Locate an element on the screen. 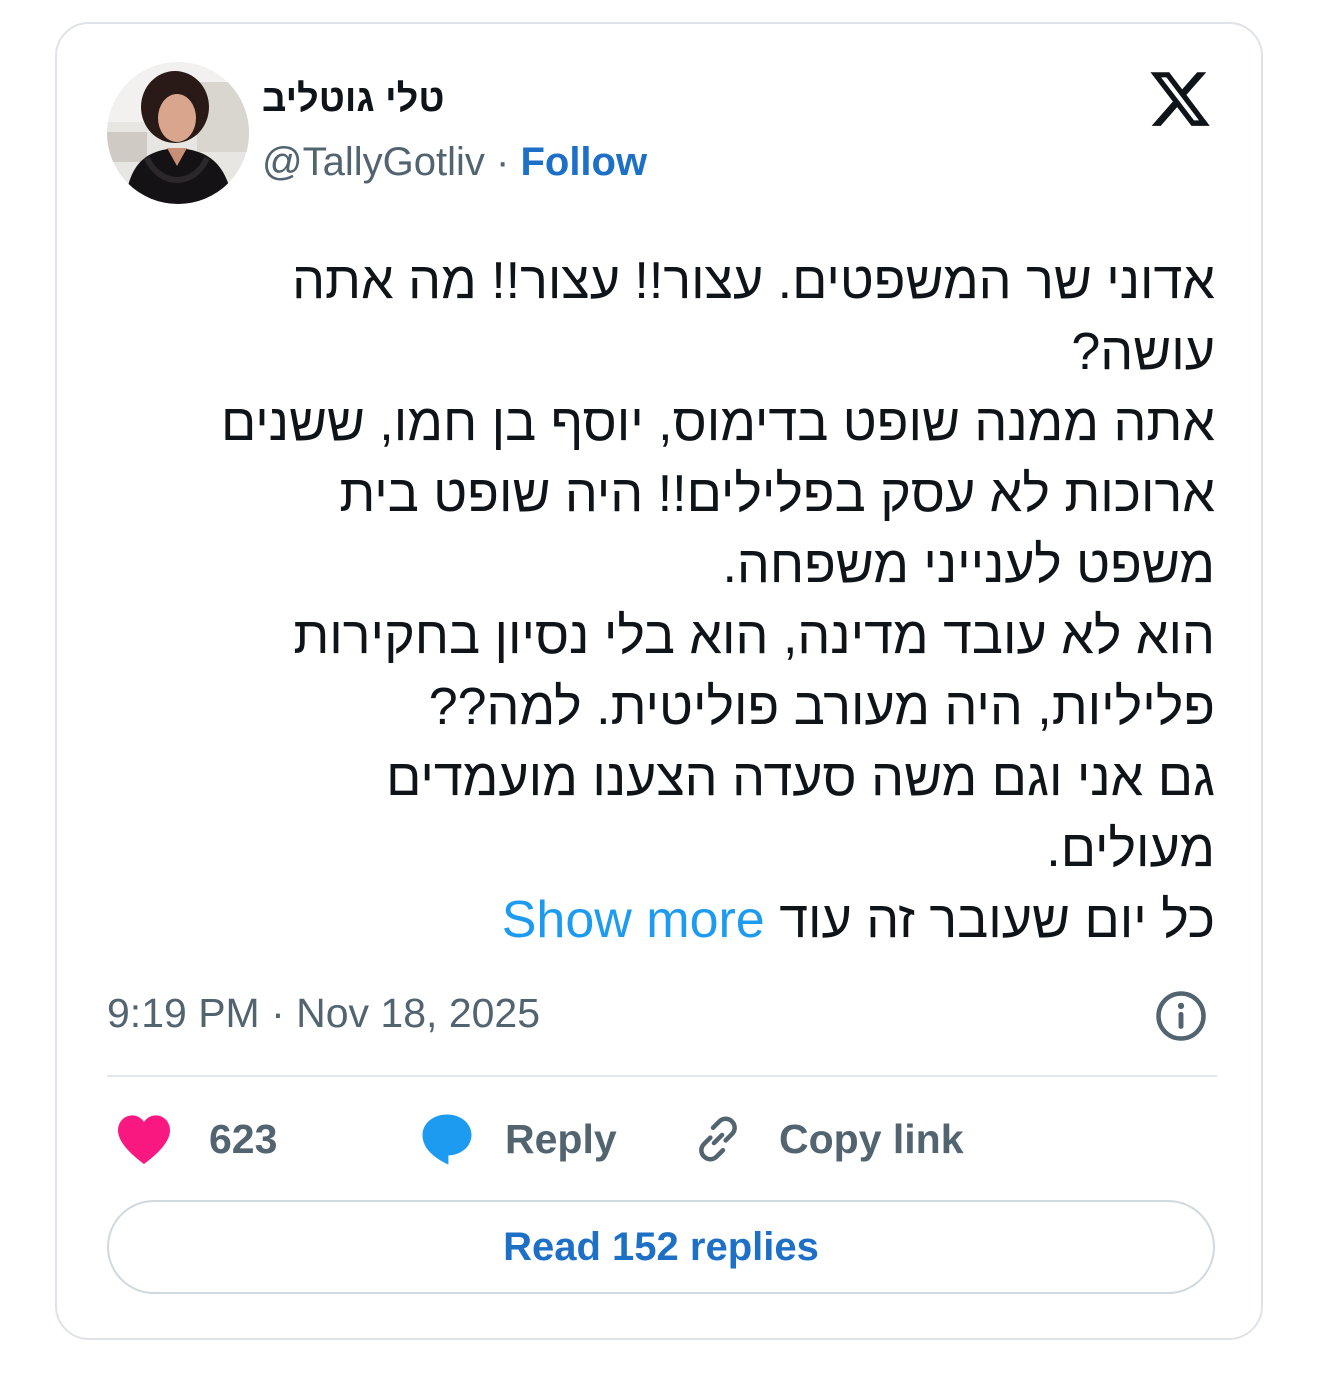 The image size is (1320, 1380). divider is located at coordinates (662, 1076).